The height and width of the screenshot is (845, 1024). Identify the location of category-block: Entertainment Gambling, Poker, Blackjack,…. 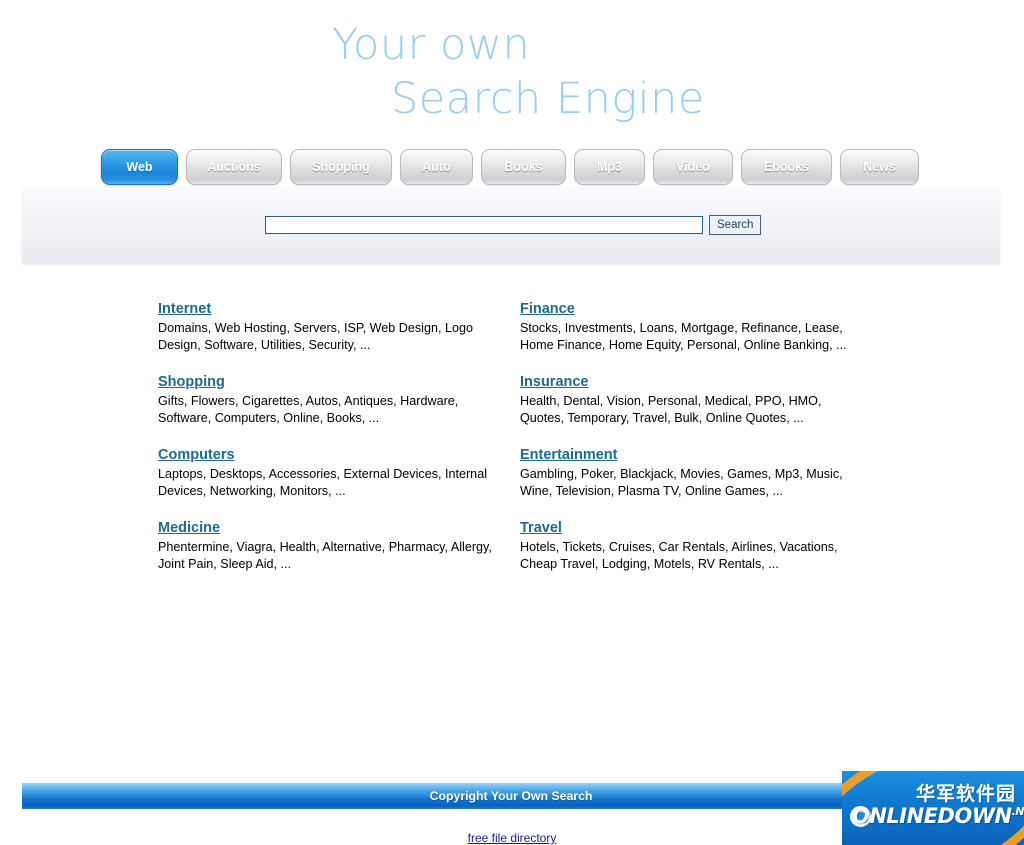
(700, 473).